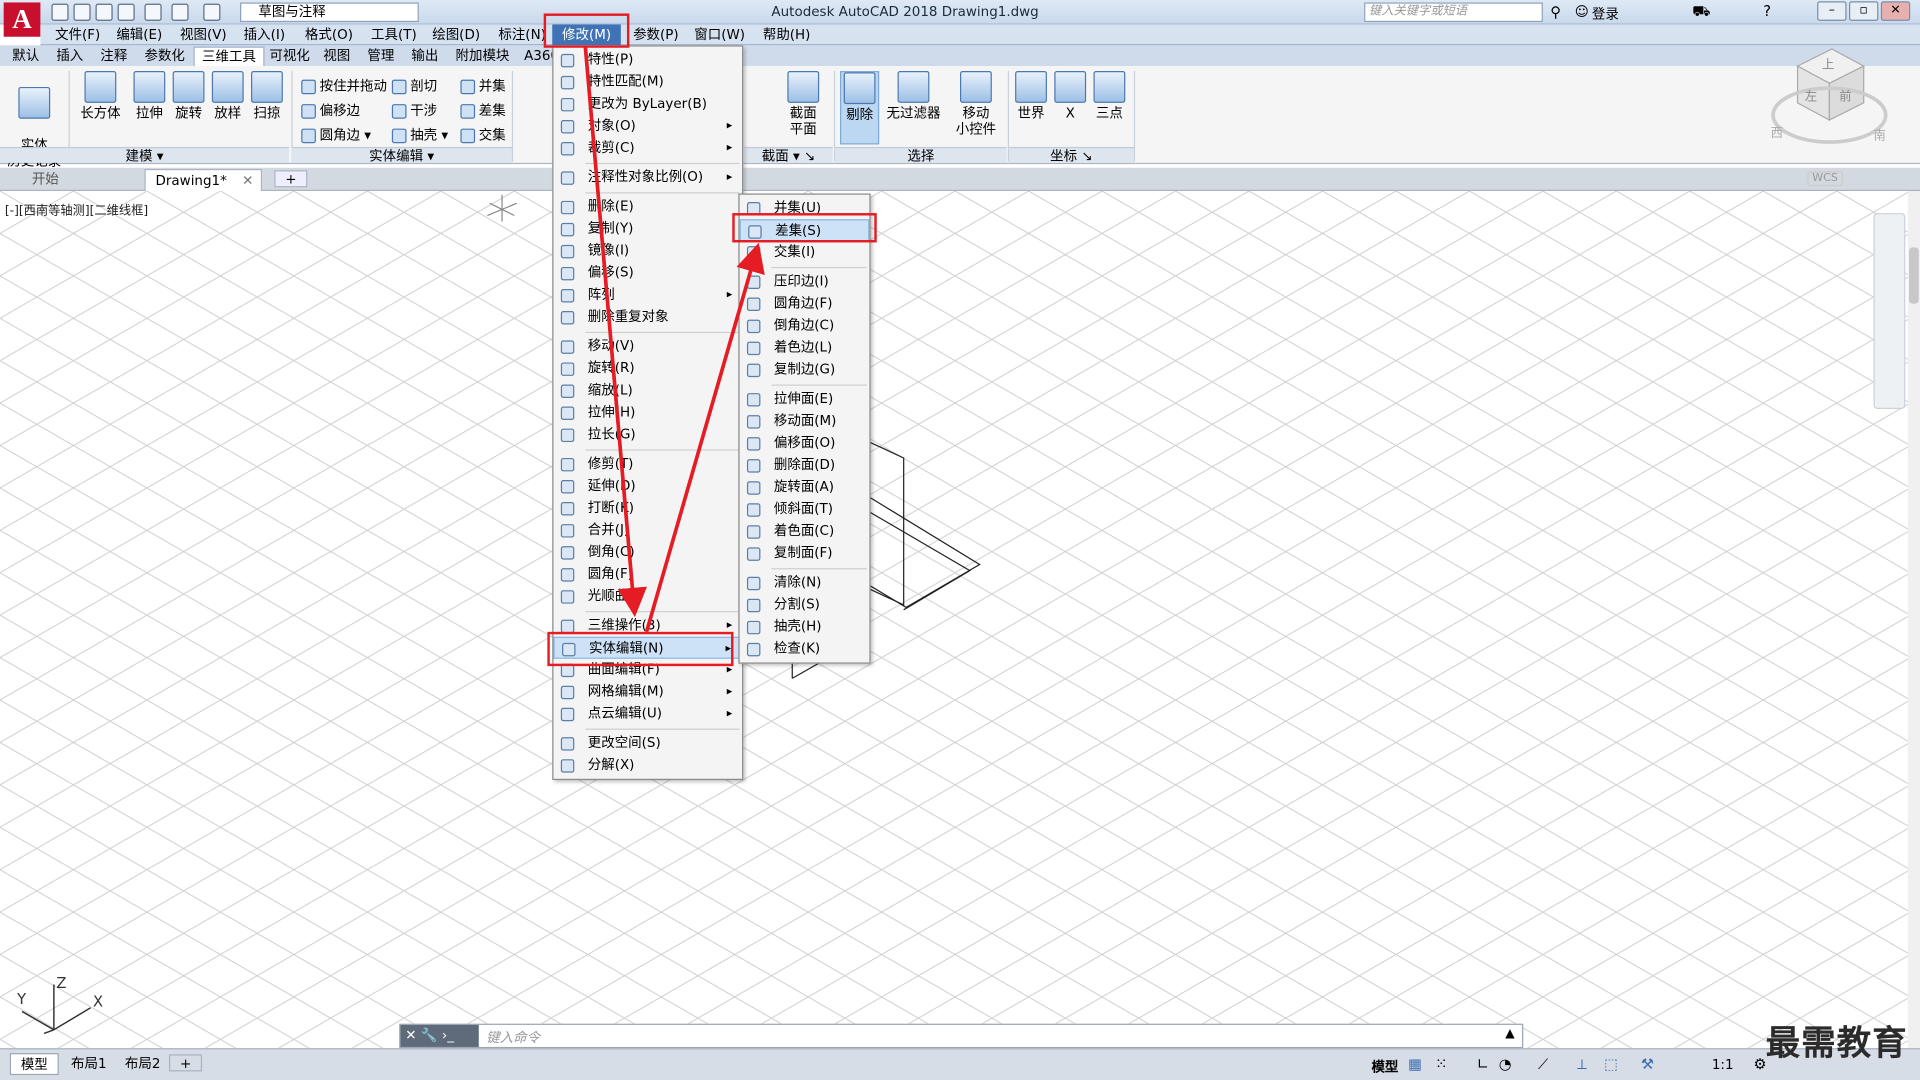 Image resolution: width=1920 pixels, height=1080 pixels. I want to click on lineweight-icon: ⟂, so click(1582, 1065).